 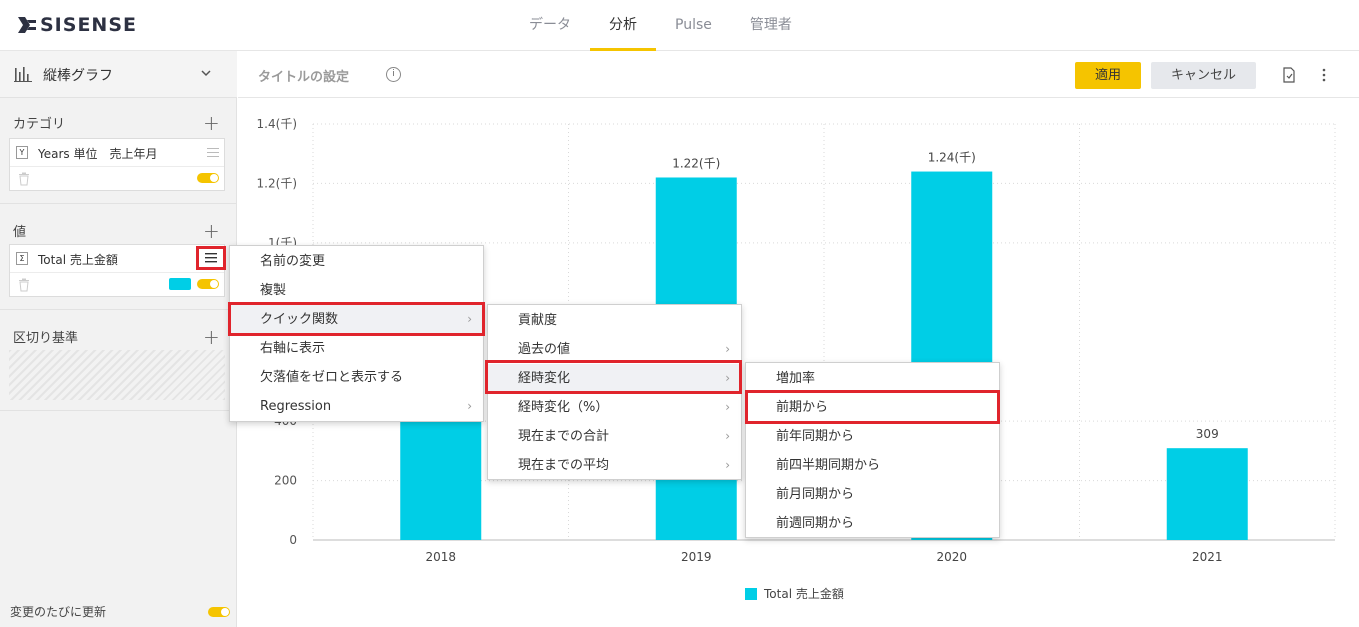 What do you see at coordinates (211, 337) in the screenshot?
I see `add-breakby-button: +` at bounding box center [211, 337].